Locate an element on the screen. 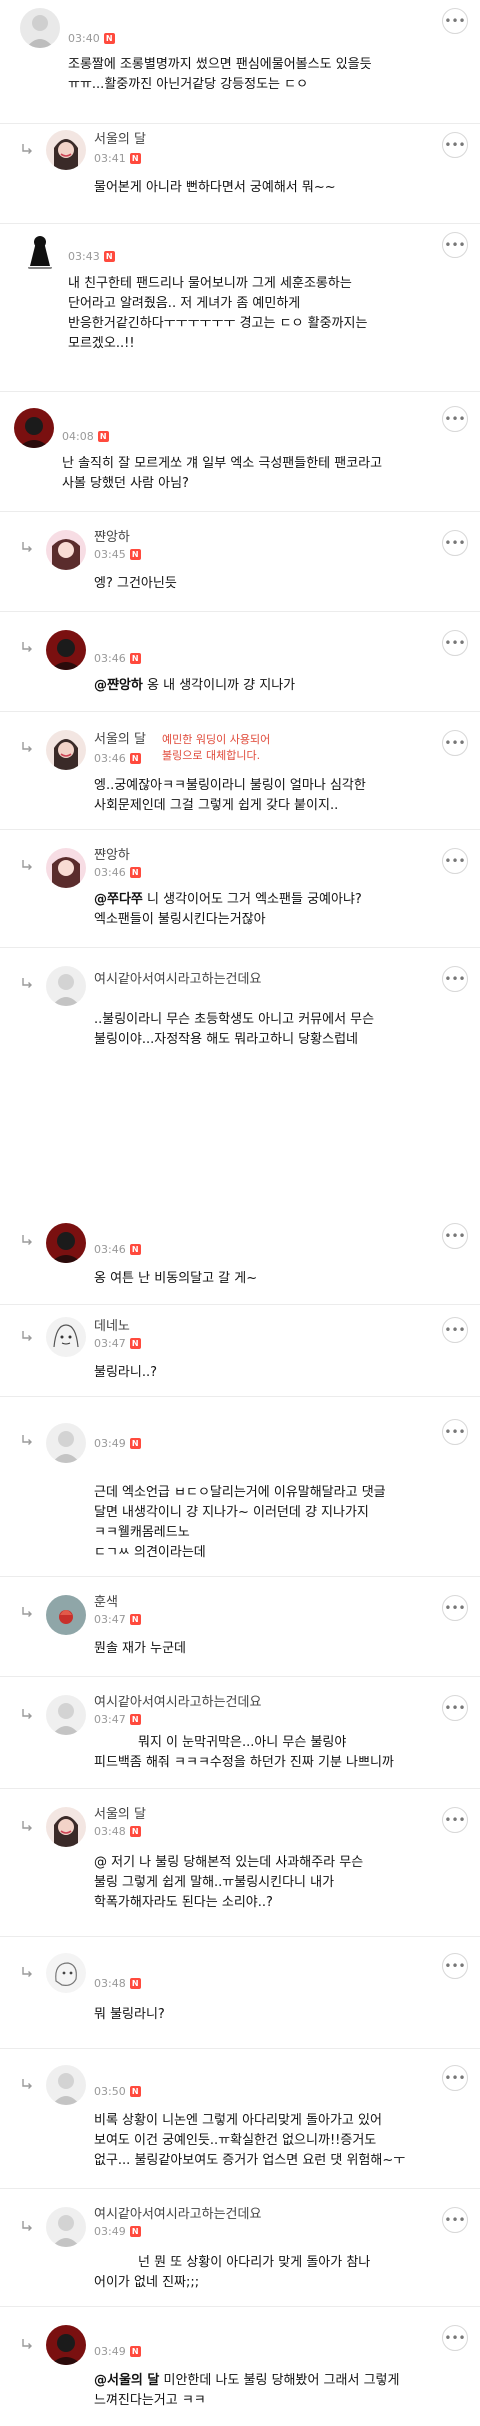 The image size is (480, 2426). comment-text: 불링라니..? is located at coordinates (126, 1372).